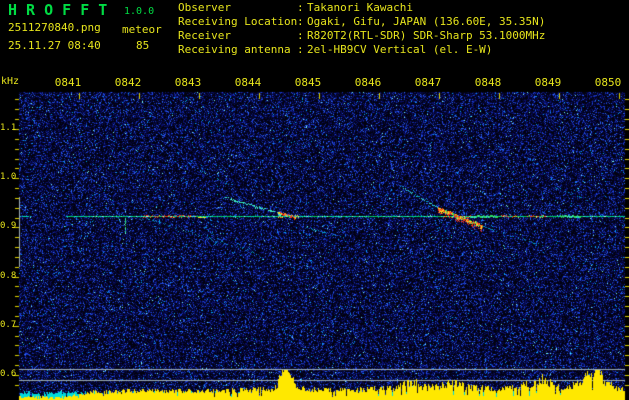  Describe the element at coordinates (8, 128) in the screenshot. I see `freq-tick-label: 1.1` at that location.